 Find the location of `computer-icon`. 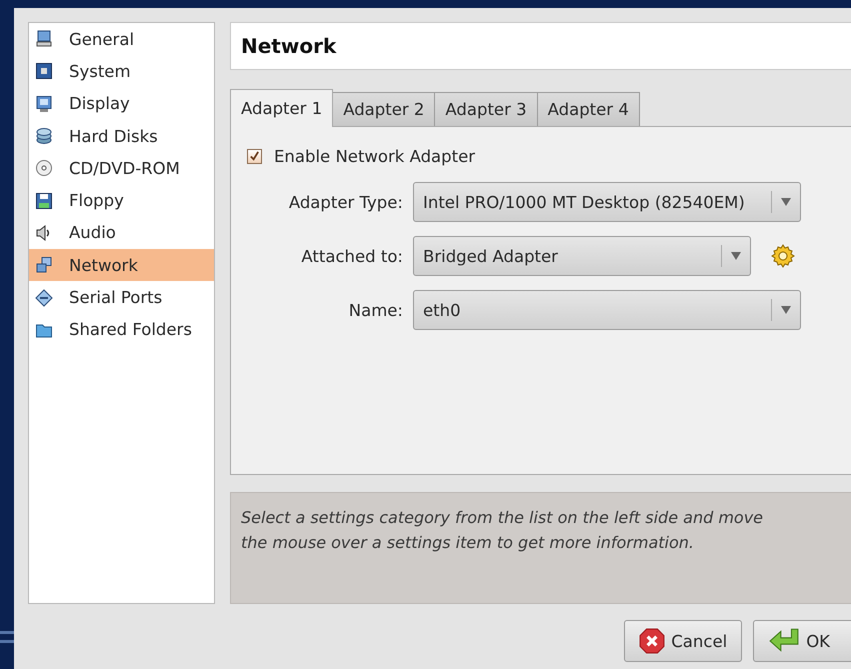

computer-icon is located at coordinates (44, 39).